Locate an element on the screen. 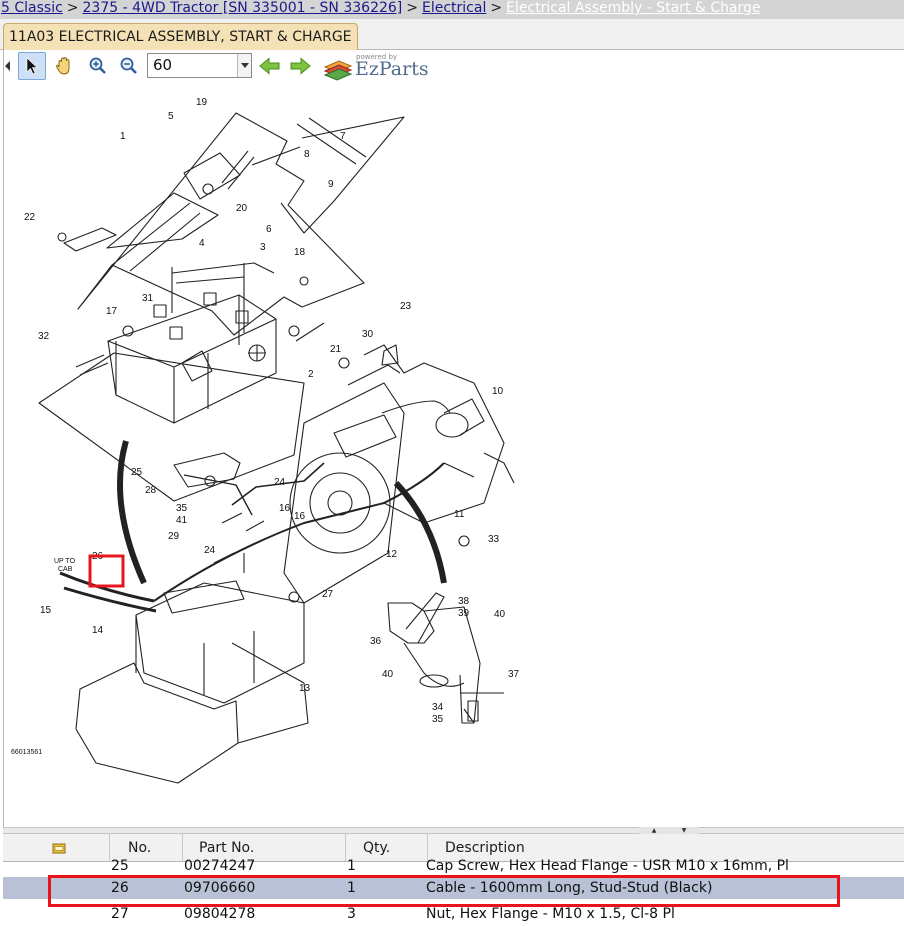  callout-label: 28 is located at coordinates (151, 490).